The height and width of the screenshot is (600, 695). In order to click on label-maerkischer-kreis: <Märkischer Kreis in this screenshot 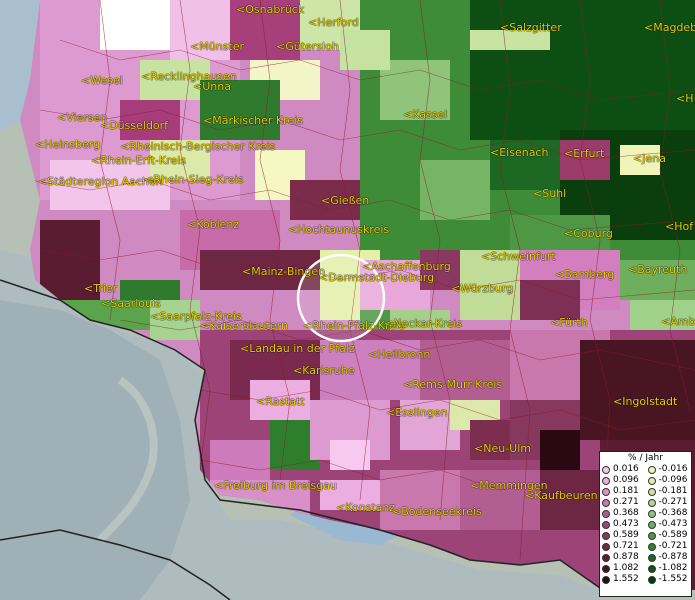, I will do `click(253, 121)`.